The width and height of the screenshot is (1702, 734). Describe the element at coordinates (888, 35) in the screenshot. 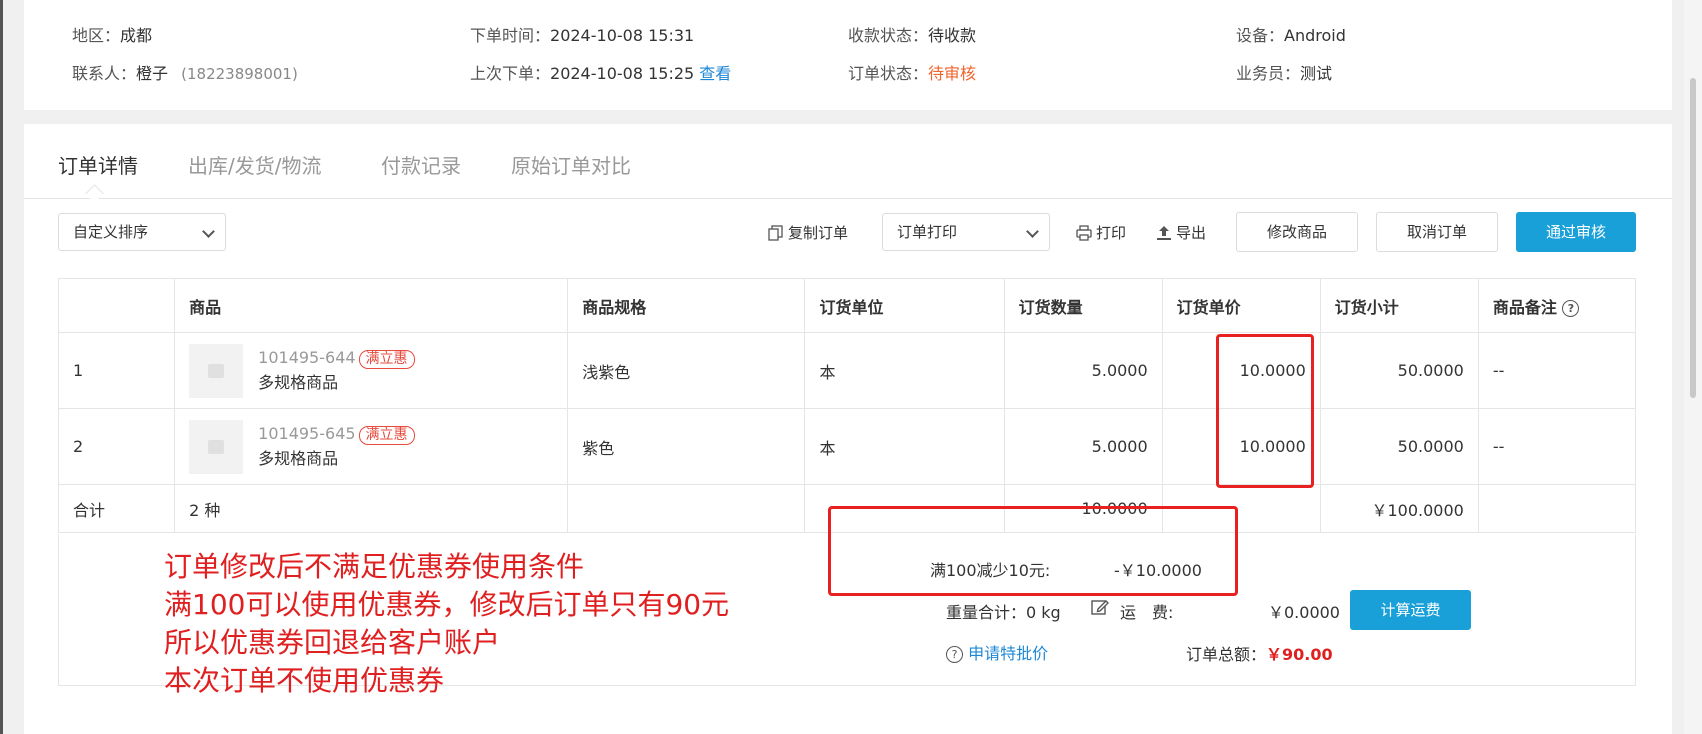

I see `payment-status-label: 收款状态：` at that location.